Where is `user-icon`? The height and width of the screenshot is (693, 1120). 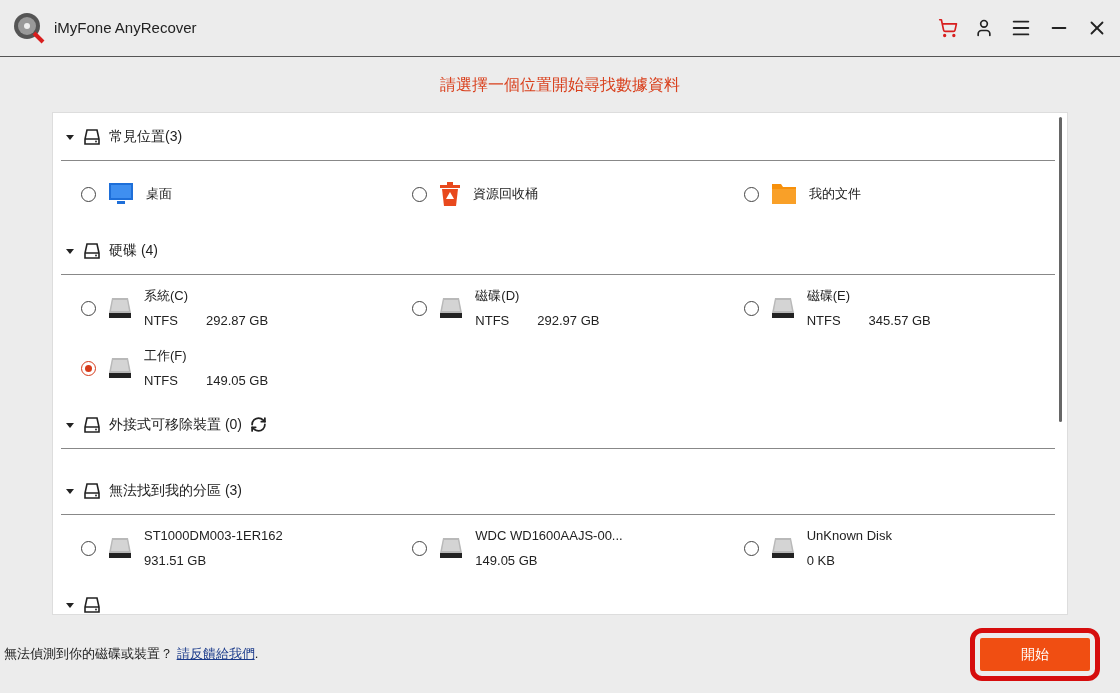 user-icon is located at coordinates (984, 28).